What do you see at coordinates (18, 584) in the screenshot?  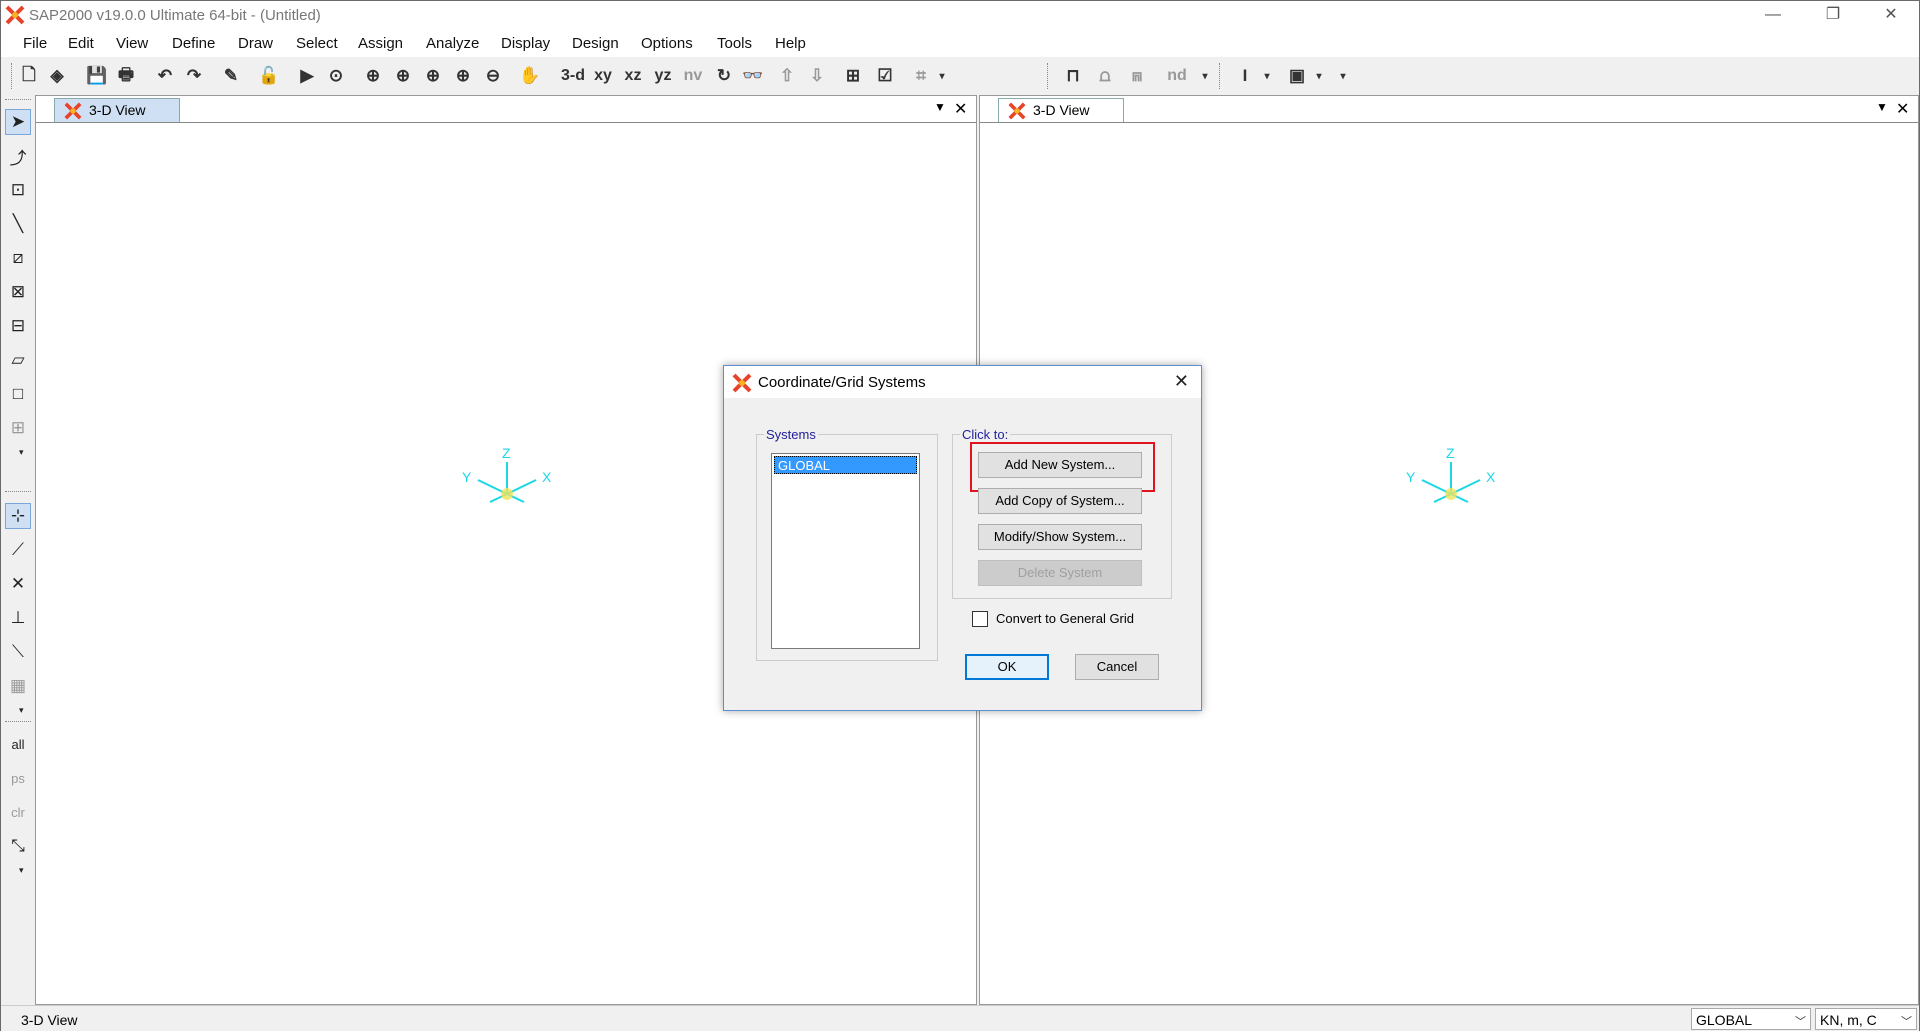 I see `snap-intersections-icon: ✕` at bounding box center [18, 584].